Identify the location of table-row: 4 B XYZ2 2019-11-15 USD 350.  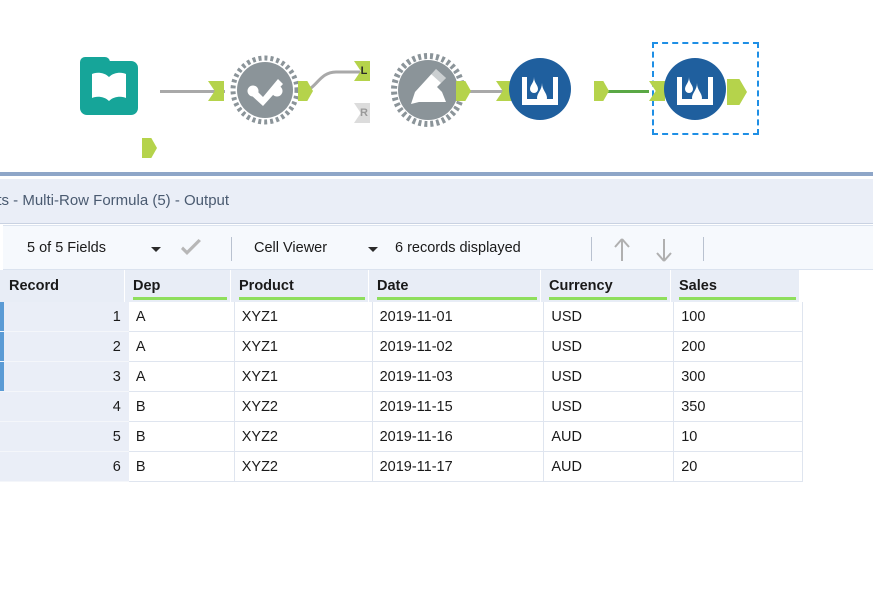
(402, 407).